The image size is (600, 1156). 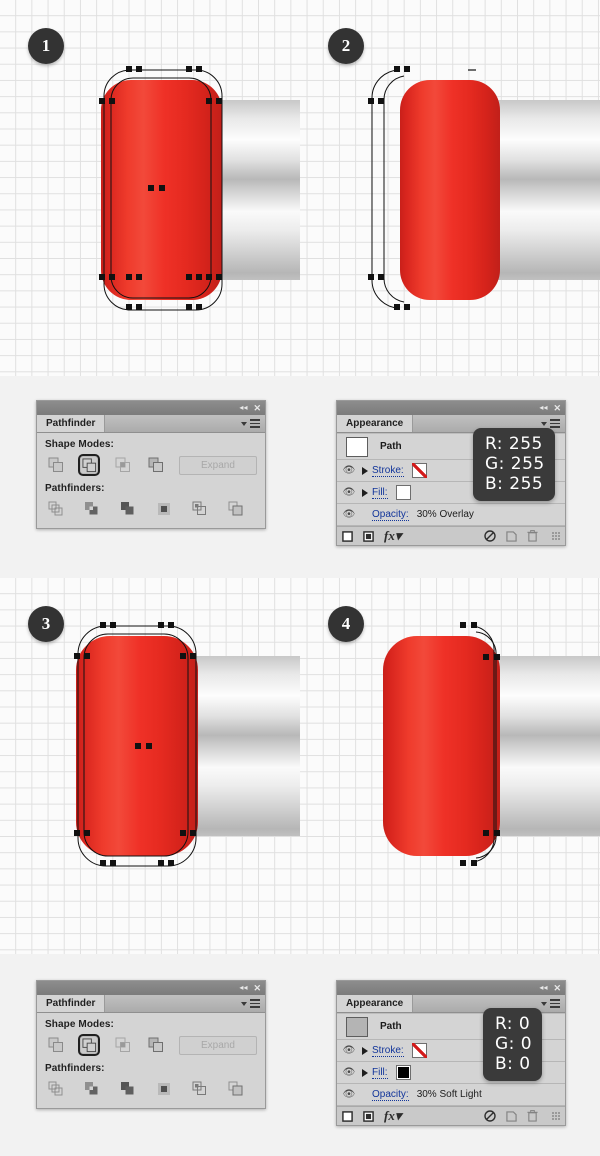 What do you see at coordinates (513, 1045) in the screenshot?
I see `rgb-tooltip: R: 0 G: 0 B: 0` at bounding box center [513, 1045].